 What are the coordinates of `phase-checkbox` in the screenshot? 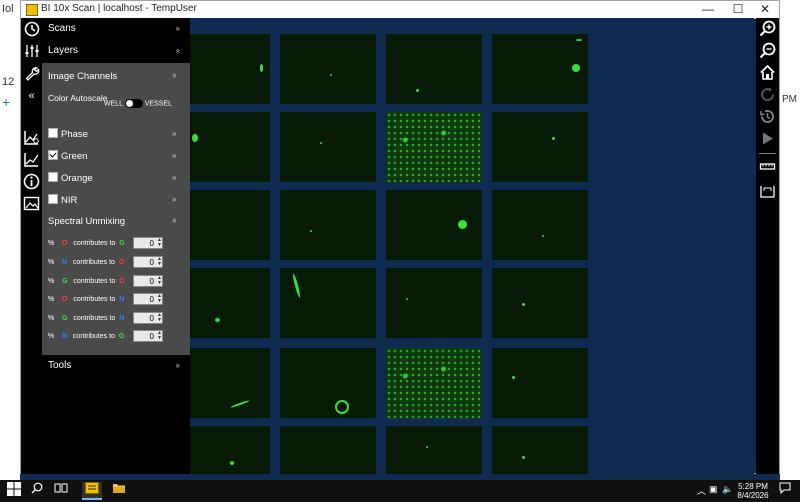 It's located at (53, 133).